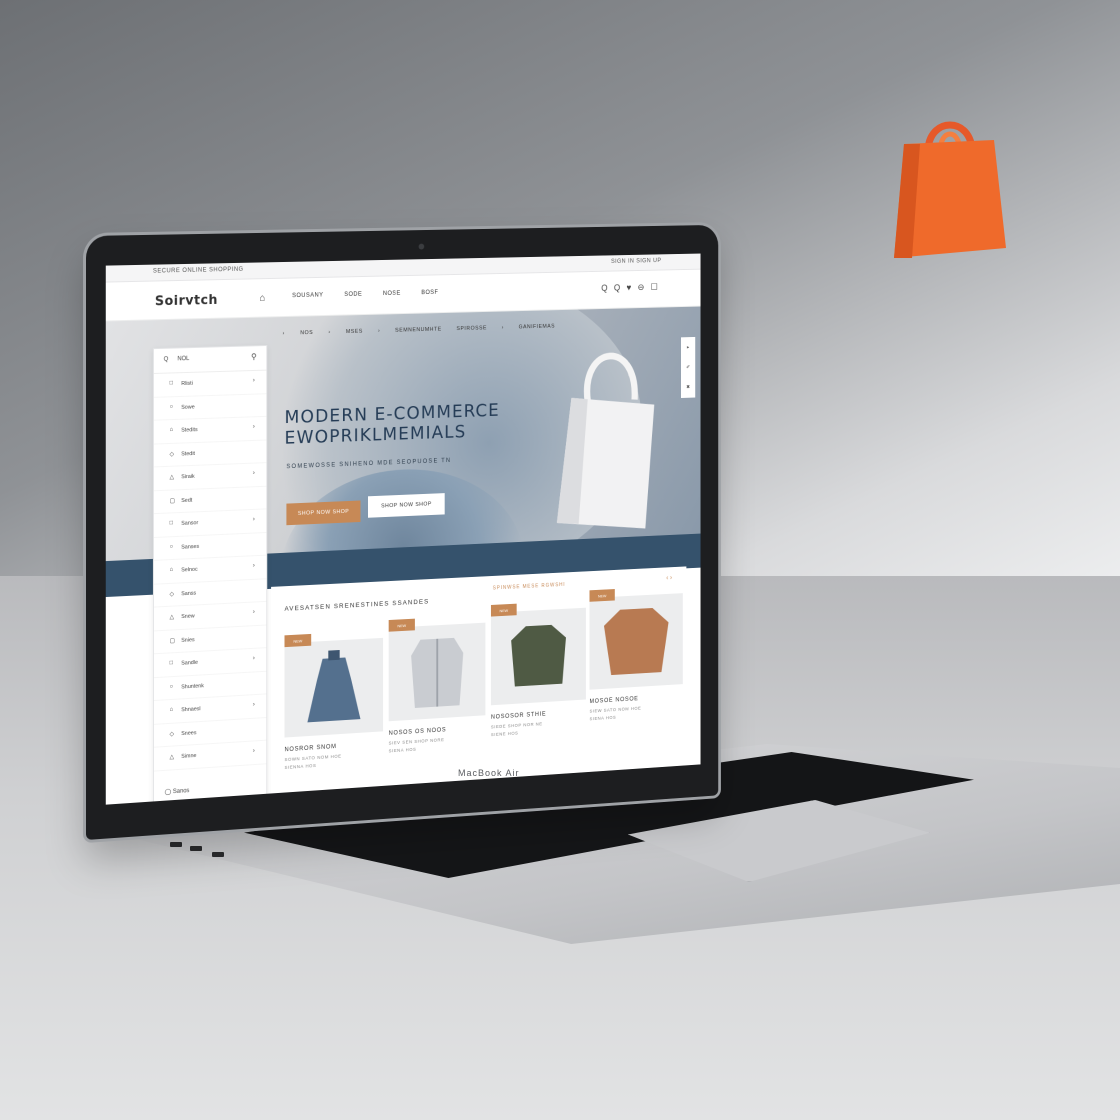 Image resolution: width=1120 pixels, height=1120 pixels. I want to click on product-card: NEW MOSOE NOSOE SIEW SATO NOM HOE SIENA HOS, so click(636, 655).